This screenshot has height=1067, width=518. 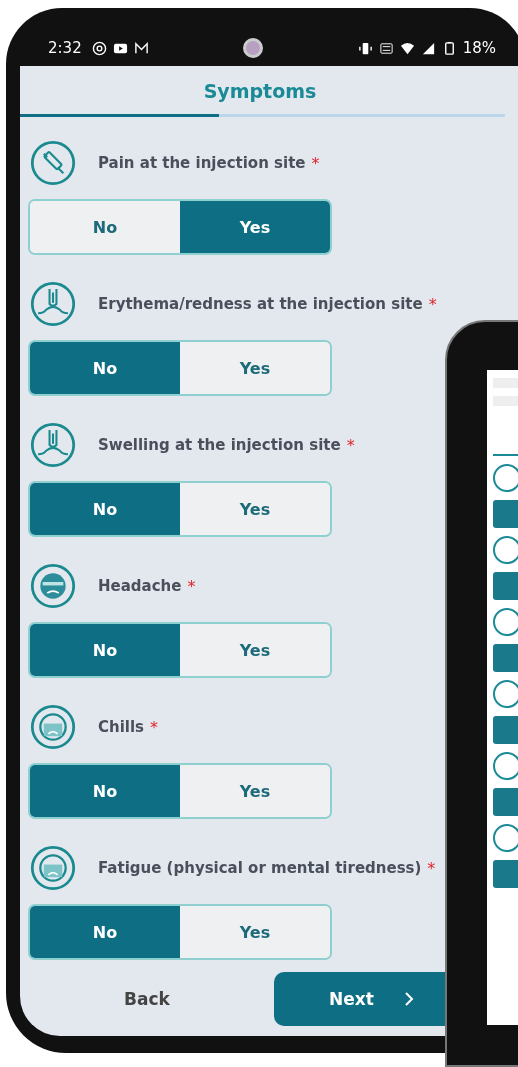 I want to click on battery-percent: 18%, so click(x=479, y=48).